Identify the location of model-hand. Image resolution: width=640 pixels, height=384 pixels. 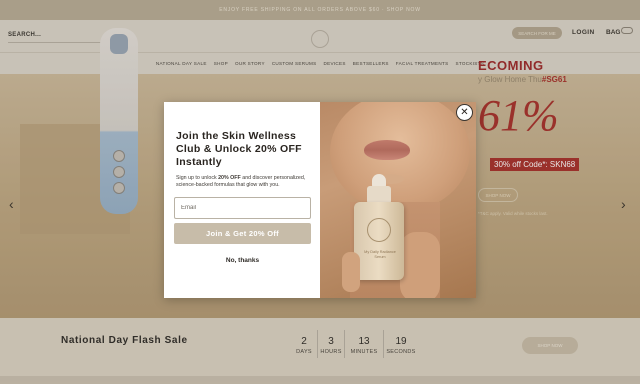
(420, 265).